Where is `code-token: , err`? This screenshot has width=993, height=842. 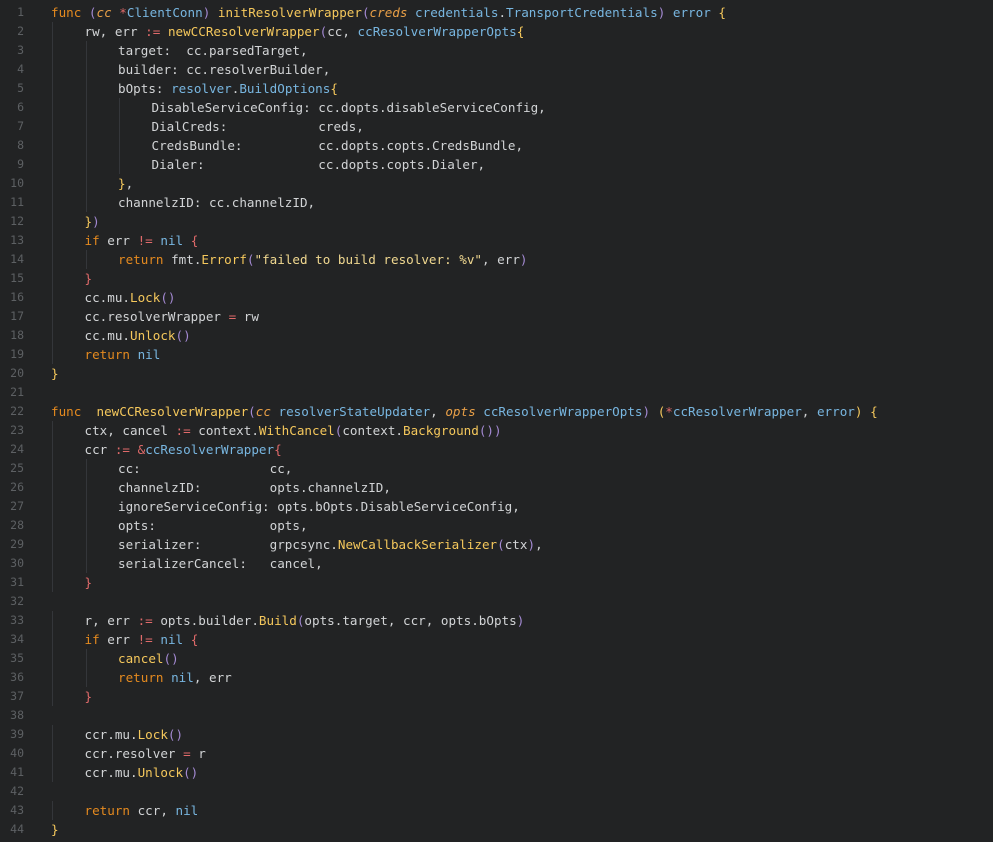 code-token: , err is located at coordinates (212, 677).